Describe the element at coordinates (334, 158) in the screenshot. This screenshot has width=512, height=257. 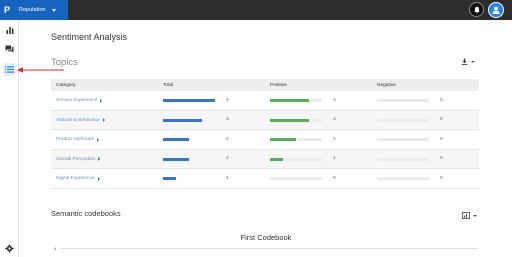
I see `positive-count: 1` at that location.